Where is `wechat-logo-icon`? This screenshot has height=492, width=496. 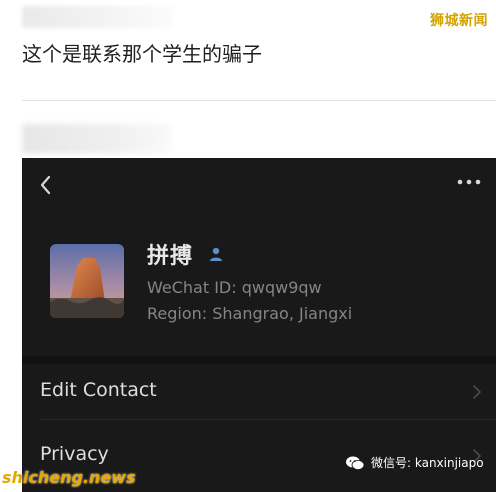 wechat-logo-icon is located at coordinates (355, 463).